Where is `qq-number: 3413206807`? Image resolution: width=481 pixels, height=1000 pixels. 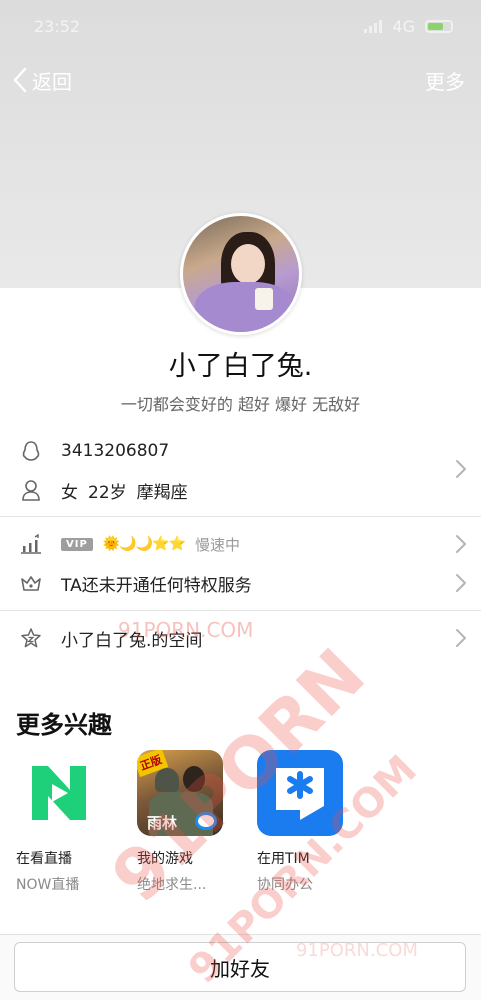 qq-number: 3413206807 is located at coordinates (115, 451).